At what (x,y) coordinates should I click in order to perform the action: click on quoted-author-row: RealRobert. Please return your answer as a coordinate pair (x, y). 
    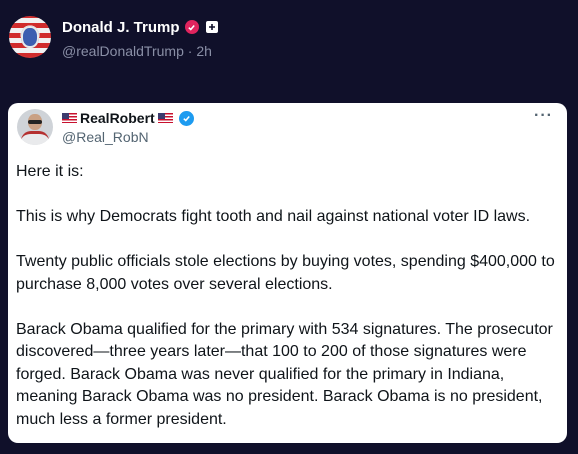
    Looking at the image, I should click on (128, 118).